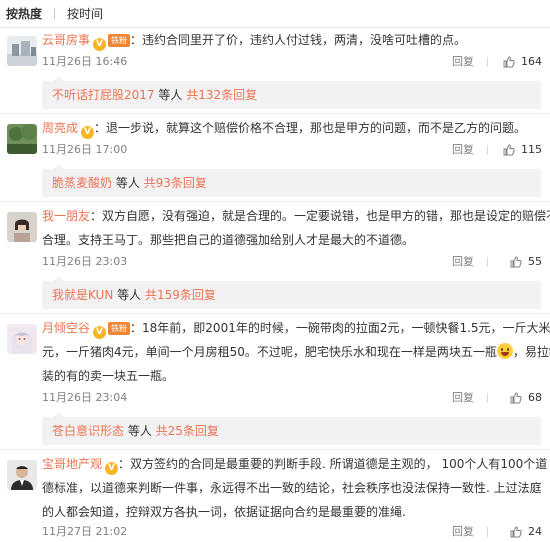  I want to click on like-button: 115, so click(522, 150).